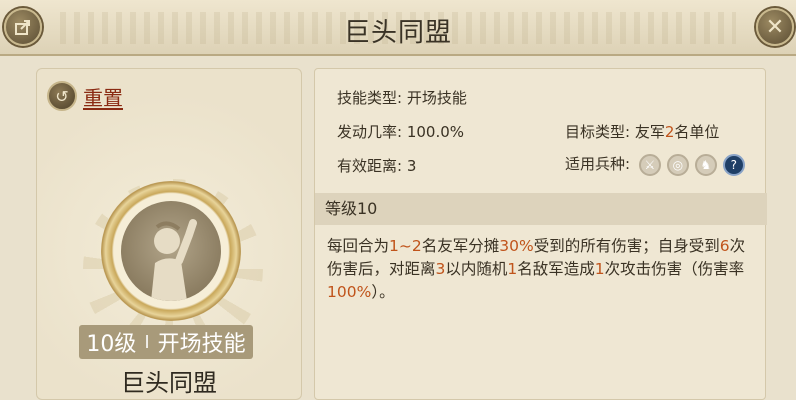 This screenshot has width=796, height=400. I want to click on skill-type-row: 技能类型: 开场技能, so click(402, 97).